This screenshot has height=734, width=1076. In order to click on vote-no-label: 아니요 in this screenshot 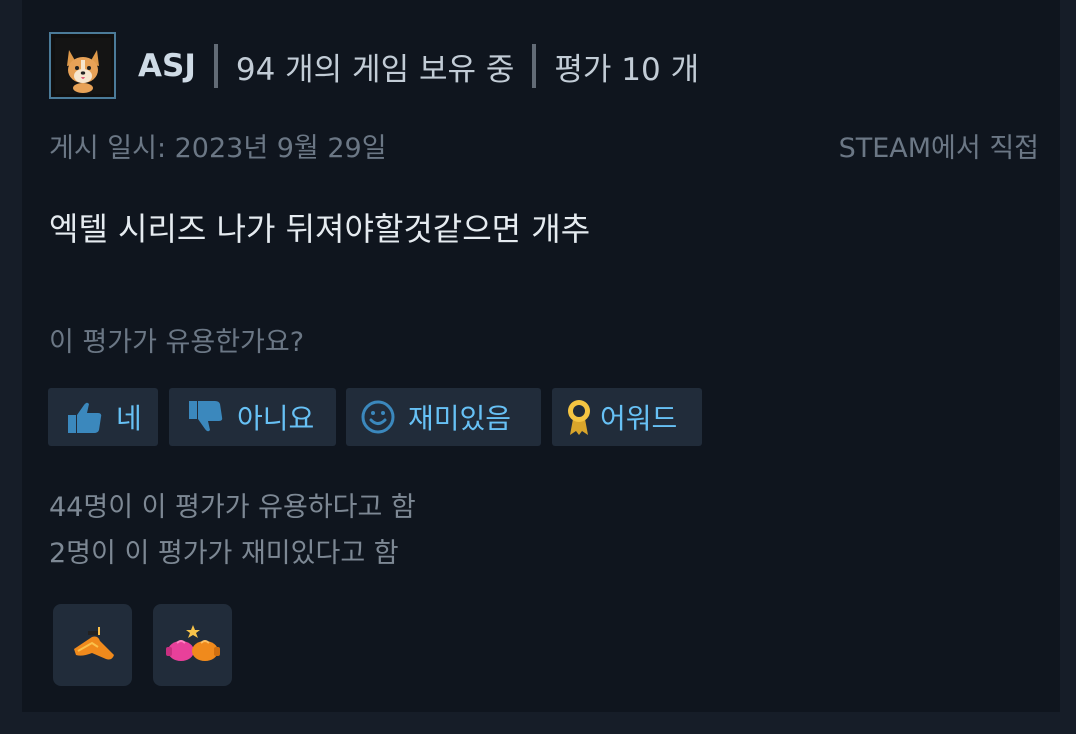, I will do `click(276, 418)`.